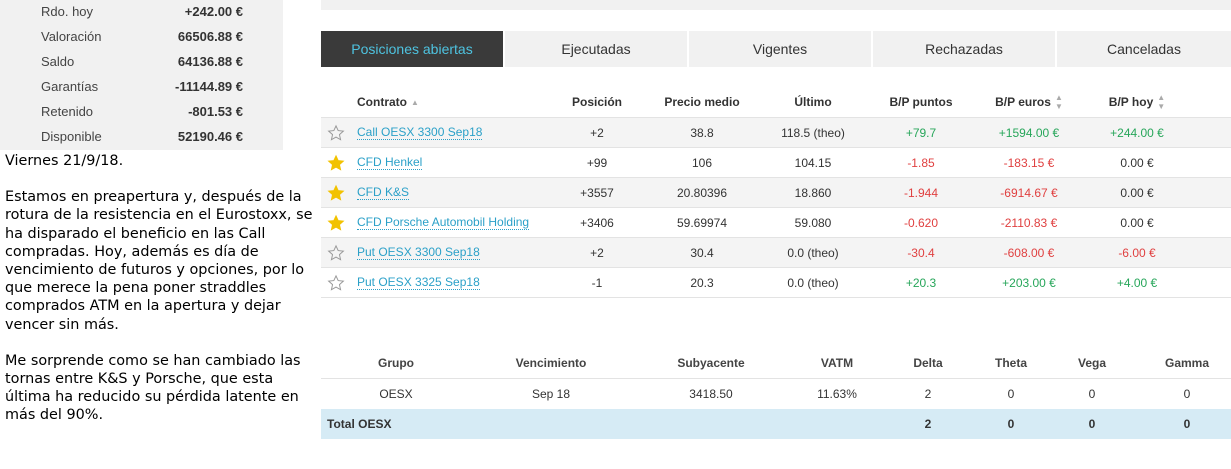  What do you see at coordinates (210, 136) in the screenshot?
I see `summary-value: 52190.46 €` at bounding box center [210, 136].